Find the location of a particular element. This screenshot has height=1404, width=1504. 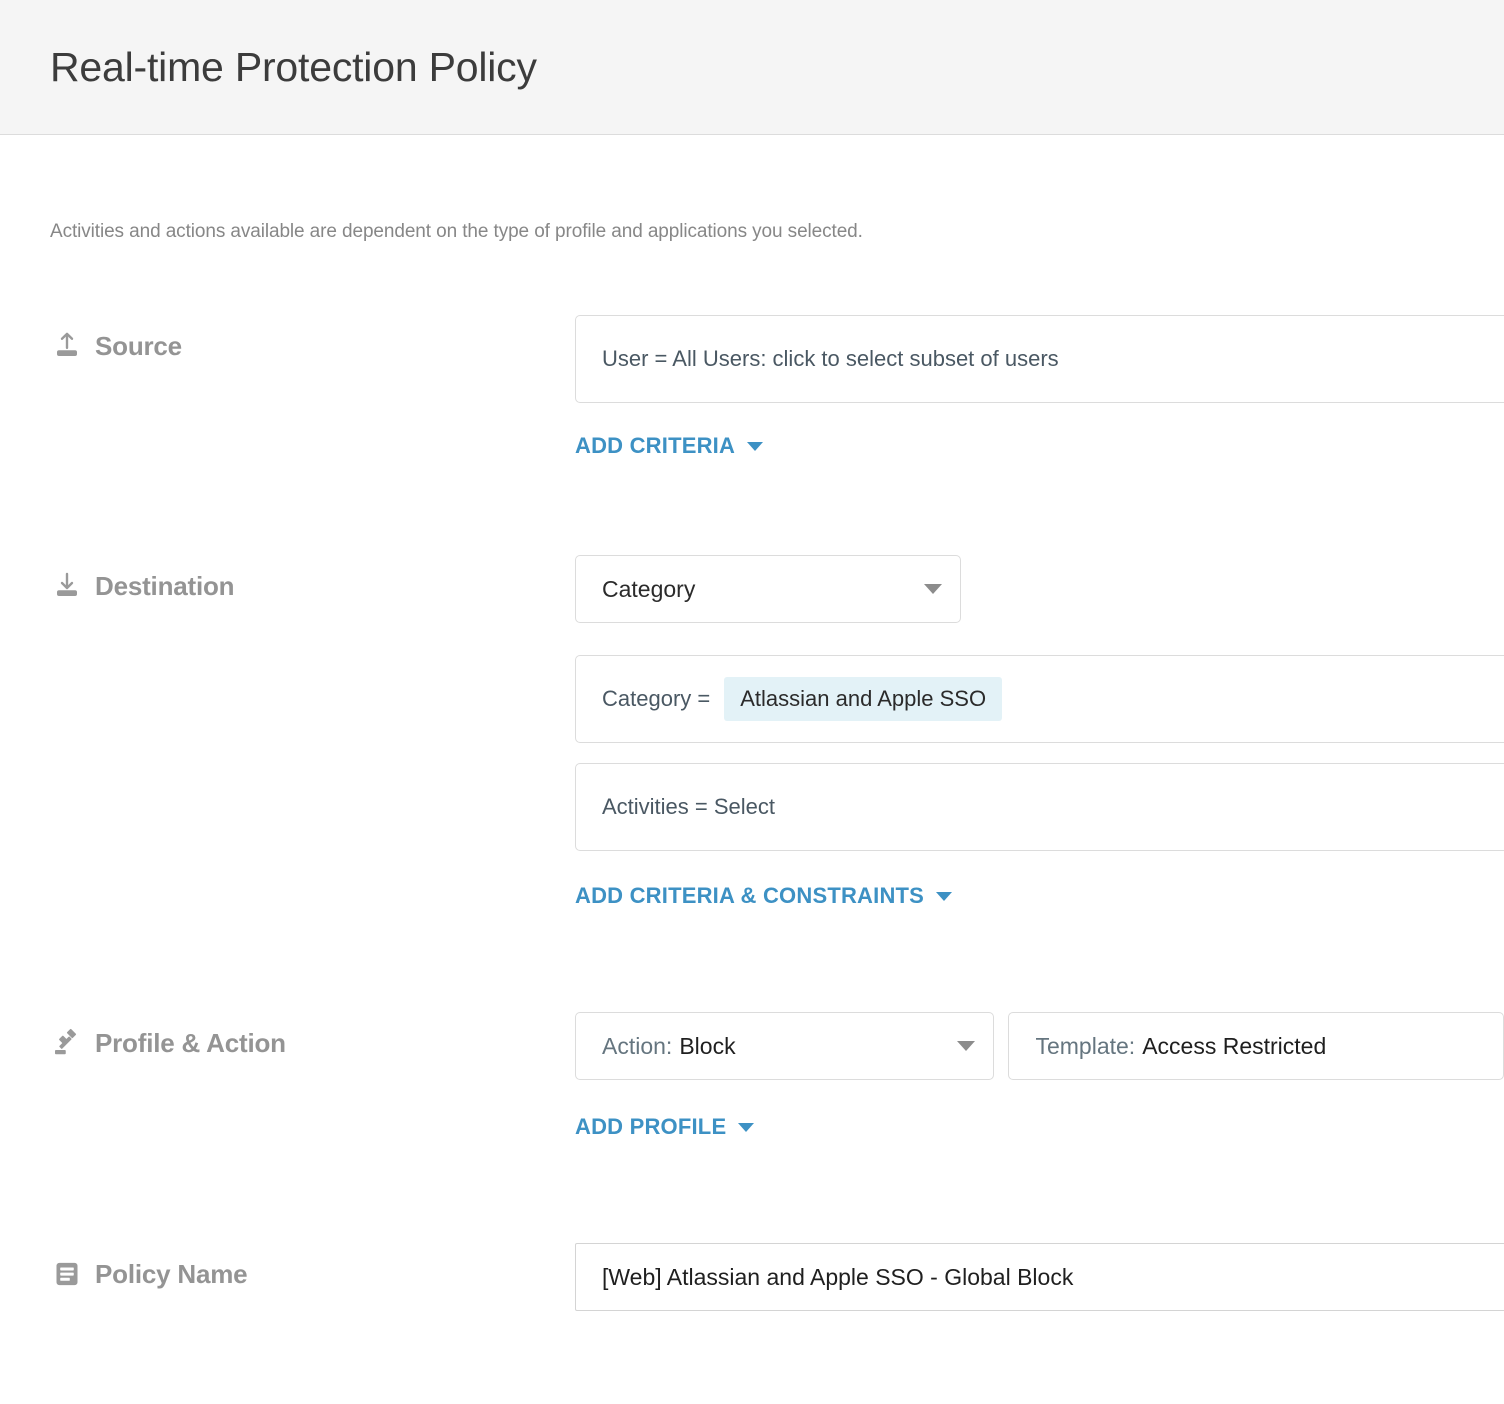

template-value: Access Restricted is located at coordinates (1234, 1045).